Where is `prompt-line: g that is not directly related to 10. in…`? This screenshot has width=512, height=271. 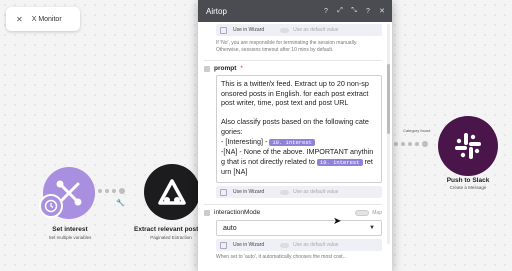
prompt-line: g that is not directly related to 10. in… is located at coordinates (297, 161).